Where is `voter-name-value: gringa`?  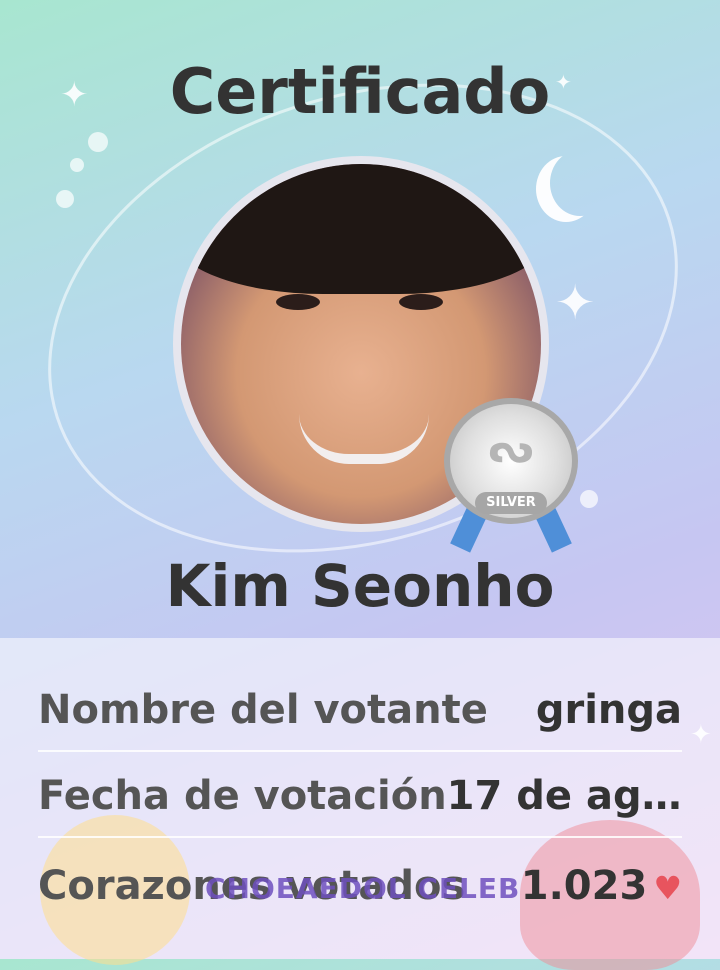
voter-name-value: gringa is located at coordinates (608, 710).